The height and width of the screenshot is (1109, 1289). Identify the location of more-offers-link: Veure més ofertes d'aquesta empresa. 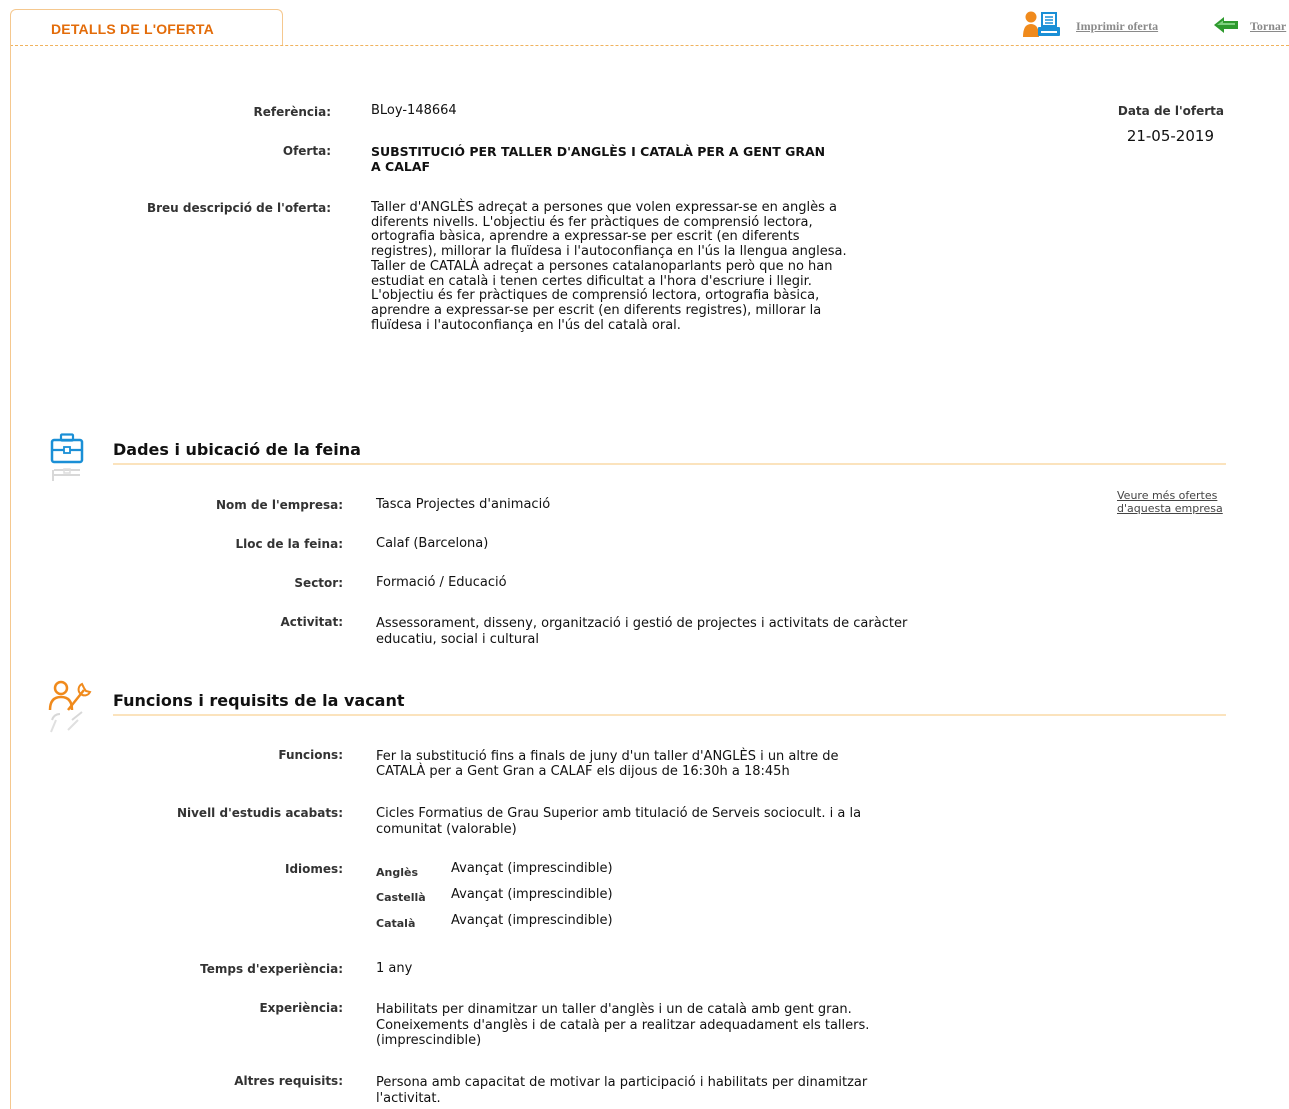
(1170, 502).